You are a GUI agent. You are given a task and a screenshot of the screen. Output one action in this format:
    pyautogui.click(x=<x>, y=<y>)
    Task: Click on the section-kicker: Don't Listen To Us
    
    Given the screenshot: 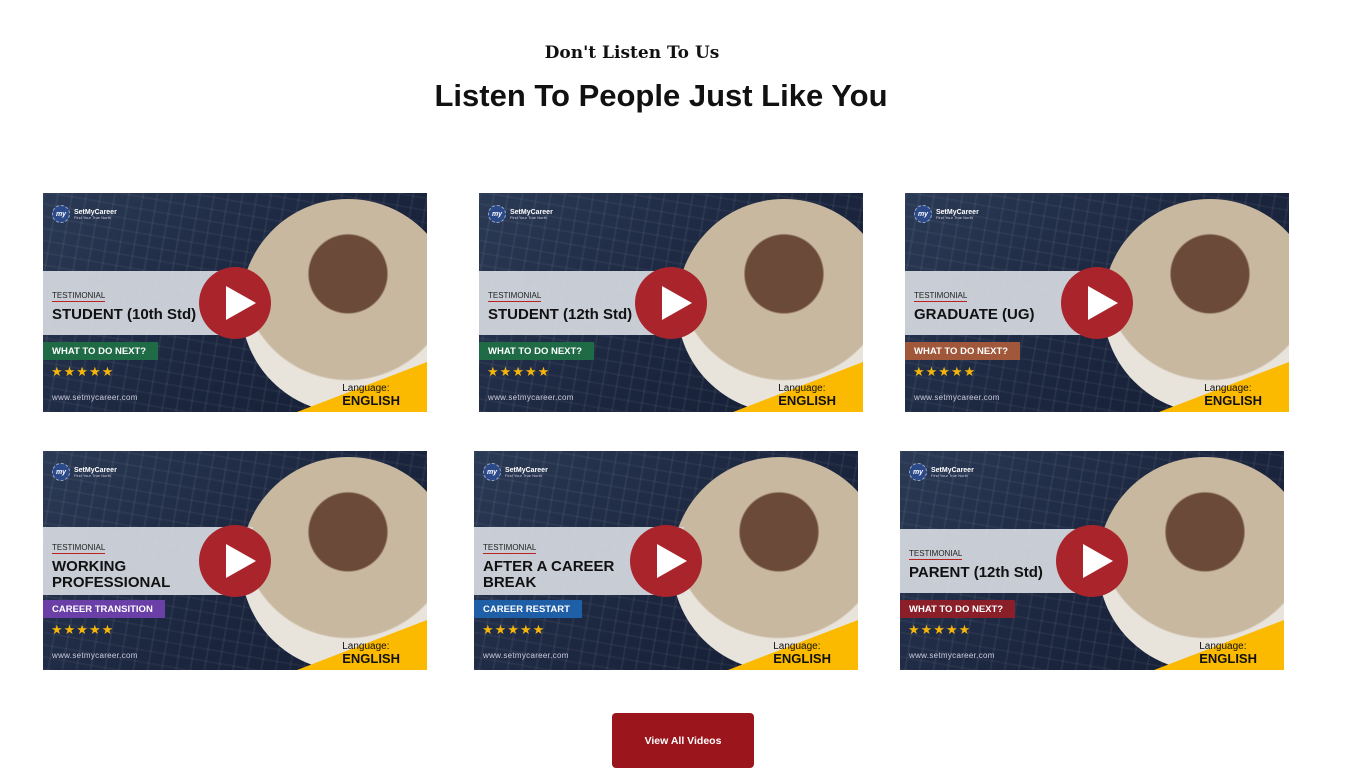 What is the action you would take?
    pyautogui.click(x=632, y=53)
    